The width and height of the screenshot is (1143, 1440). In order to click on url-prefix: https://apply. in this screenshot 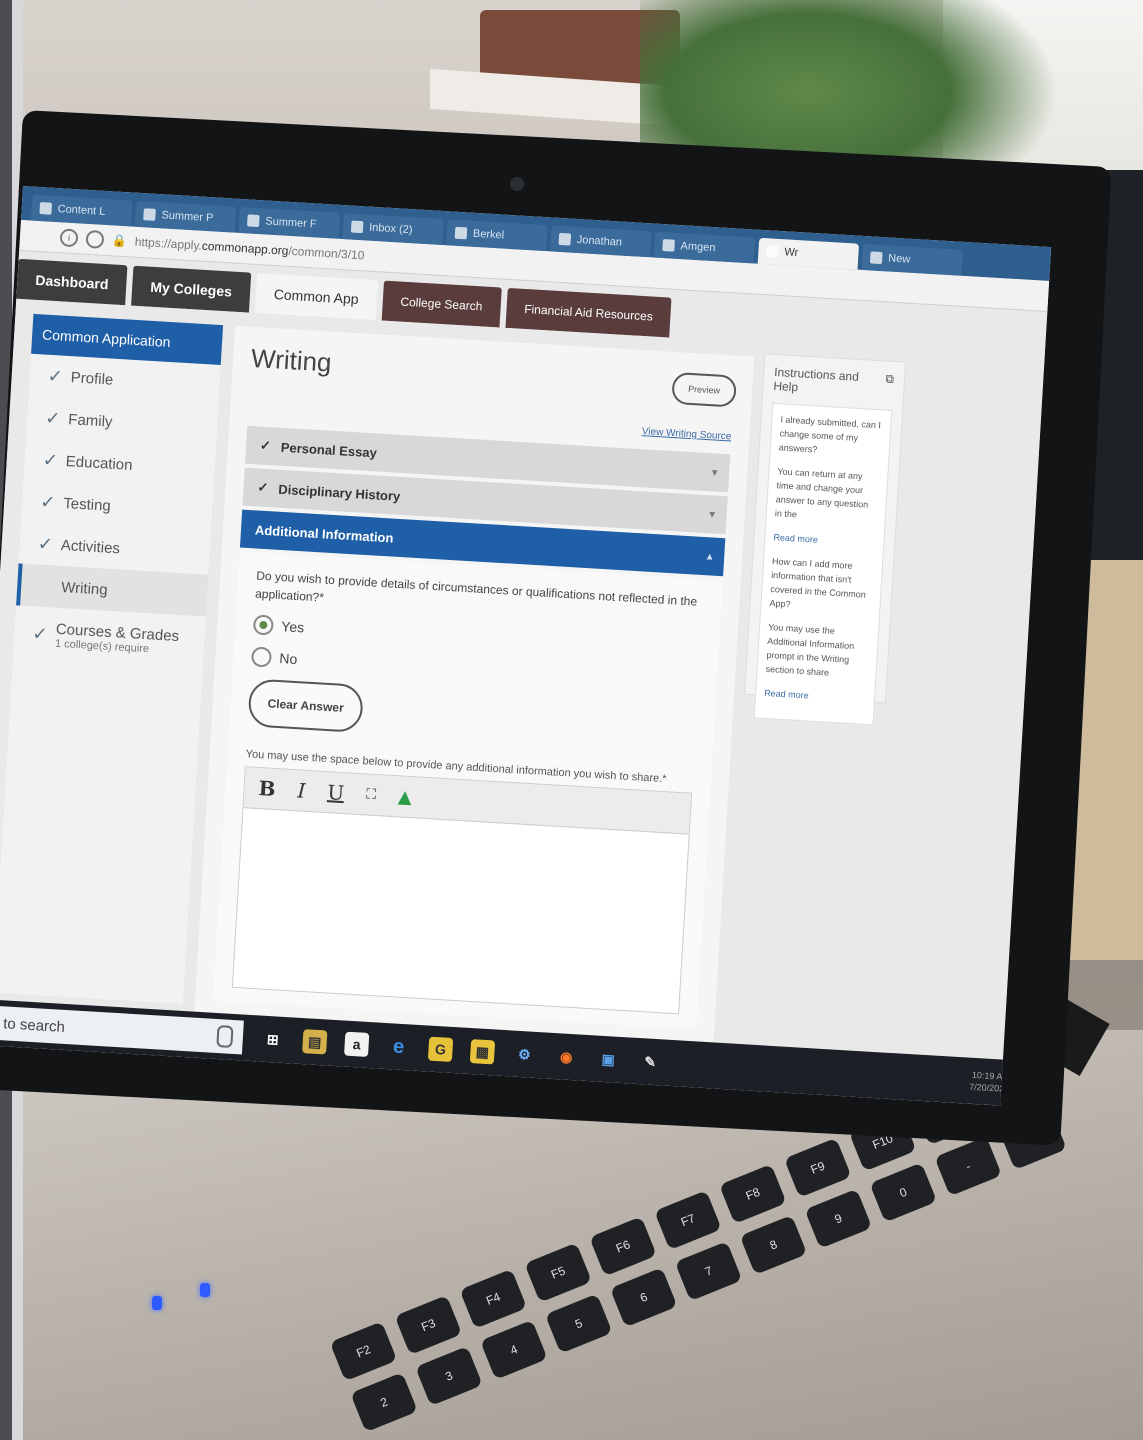, I will do `click(168, 243)`.